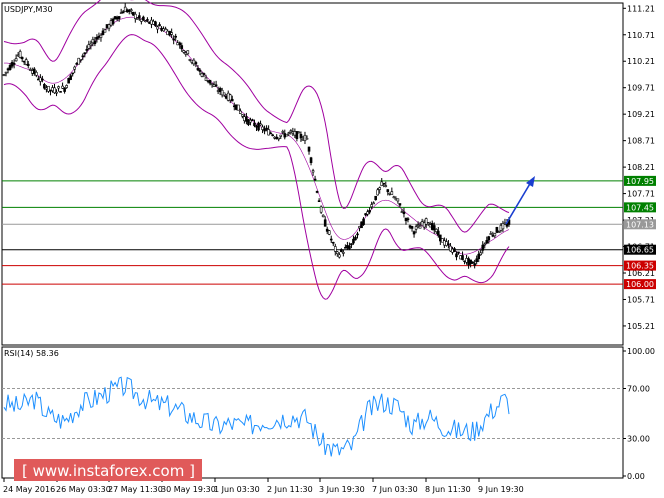  I want to click on price-tick-label: 105.21, so click(641, 326).